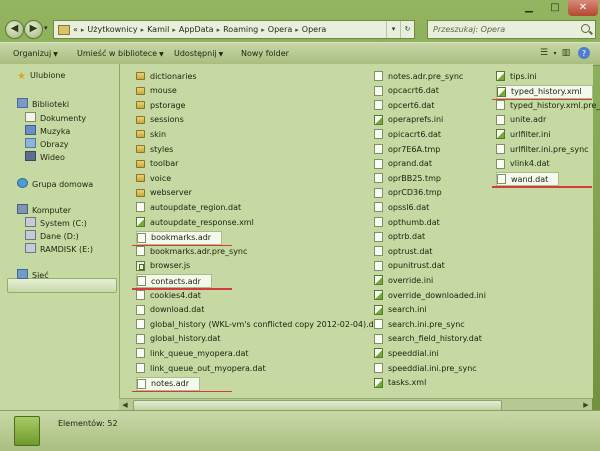 The height and width of the screenshot is (451, 600). Describe the element at coordinates (548, 105) in the screenshot. I see `file-item: typed_history.xml.pre_sync` at that location.